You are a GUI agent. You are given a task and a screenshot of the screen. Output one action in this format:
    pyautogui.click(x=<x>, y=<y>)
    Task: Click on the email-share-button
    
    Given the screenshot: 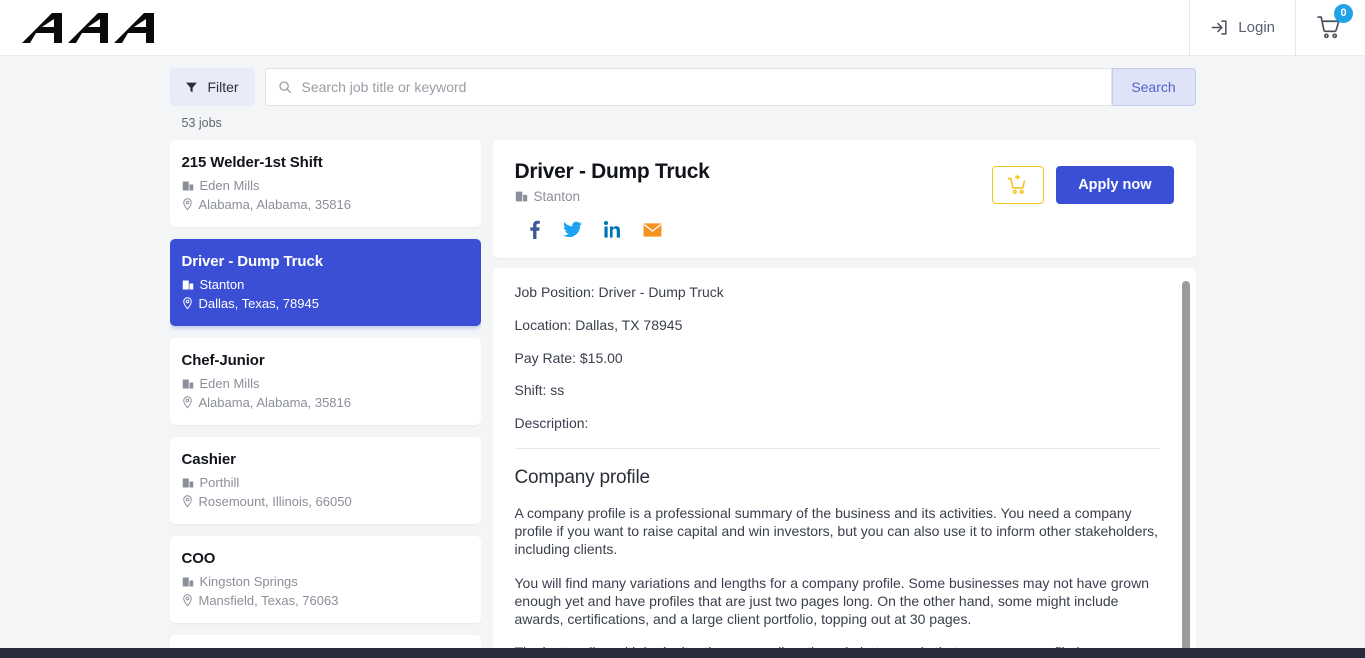 What is the action you would take?
    pyautogui.click(x=652, y=231)
    